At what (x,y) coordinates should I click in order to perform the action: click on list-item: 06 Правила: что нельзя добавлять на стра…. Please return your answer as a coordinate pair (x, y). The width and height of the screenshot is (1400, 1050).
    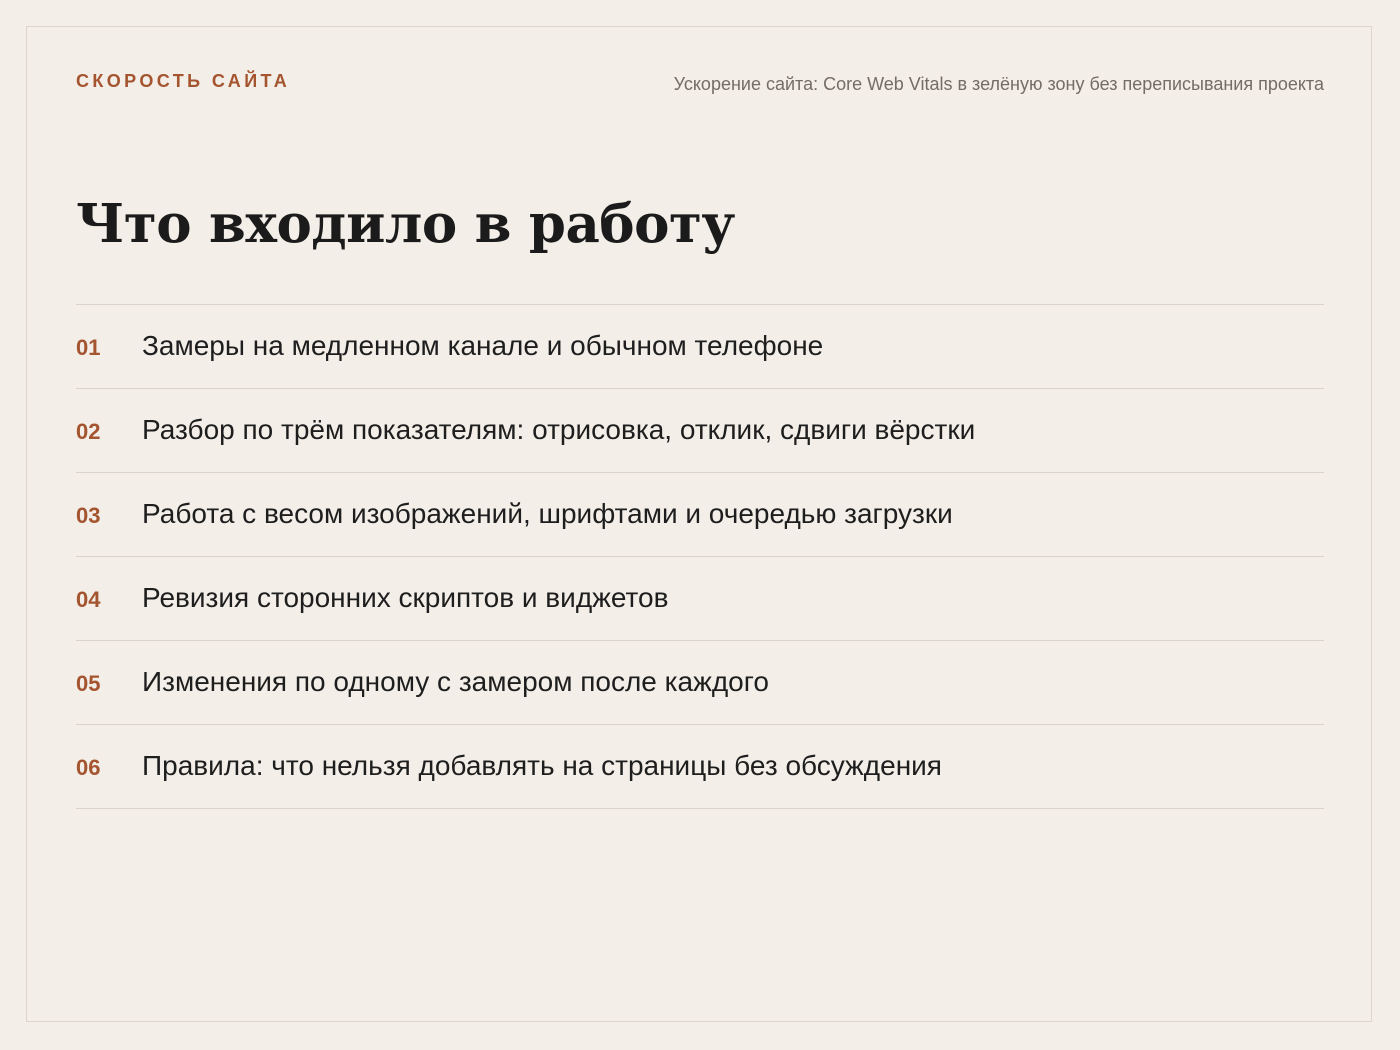
    Looking at the image, I should click on (700, 767).